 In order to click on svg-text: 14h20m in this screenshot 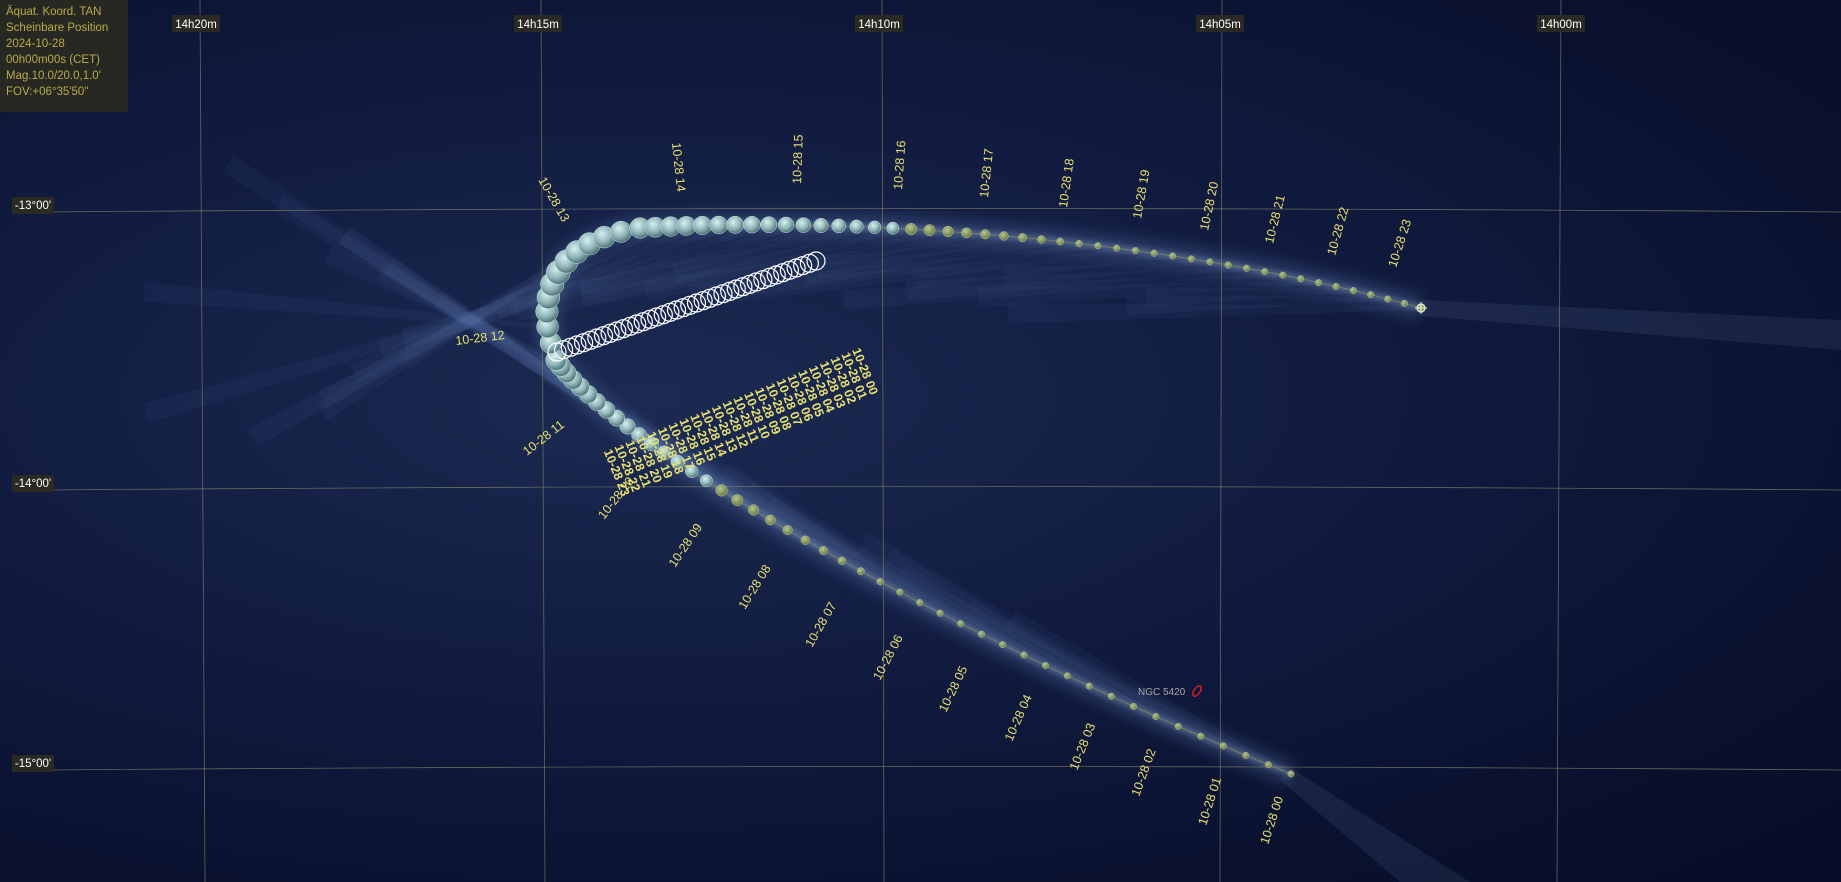, I will do `click(196, 25)`.